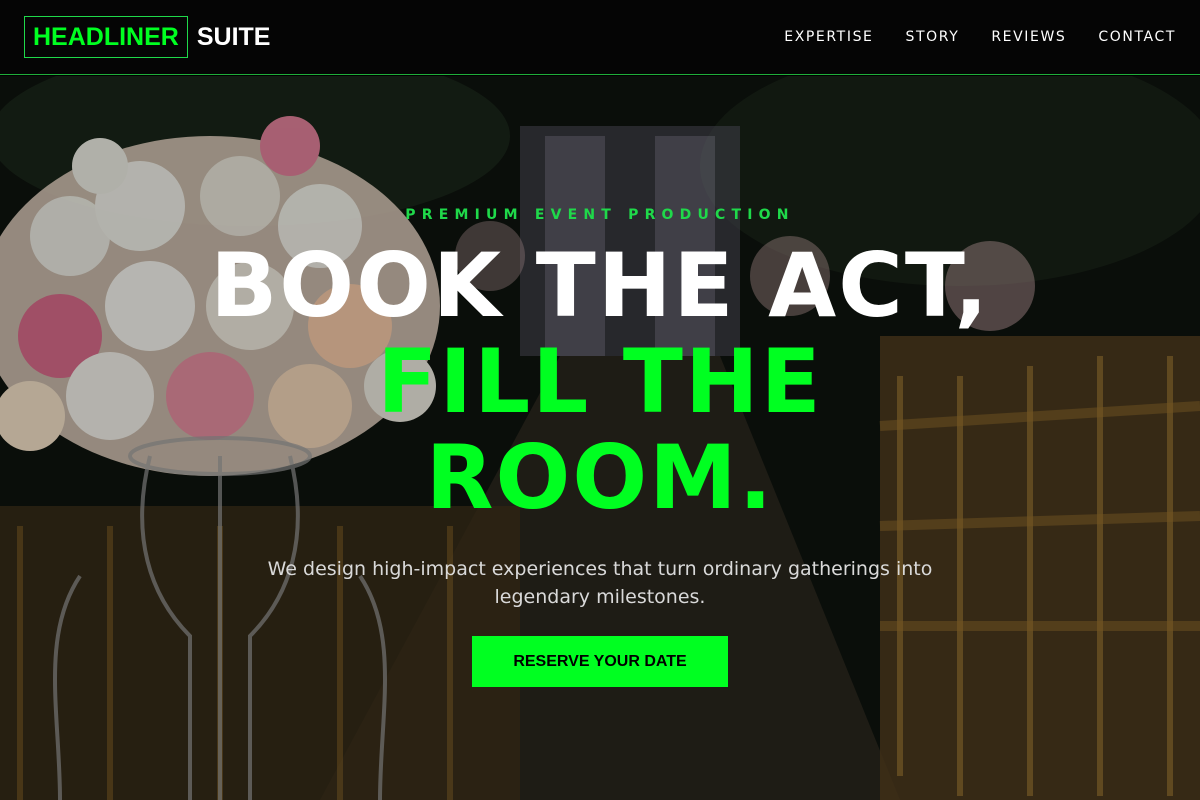 This screenshot has width=1200, height=800. I want to click on hero-eyebrow: PREMIUM EVENT PRODUCTION, so click(600, 215).